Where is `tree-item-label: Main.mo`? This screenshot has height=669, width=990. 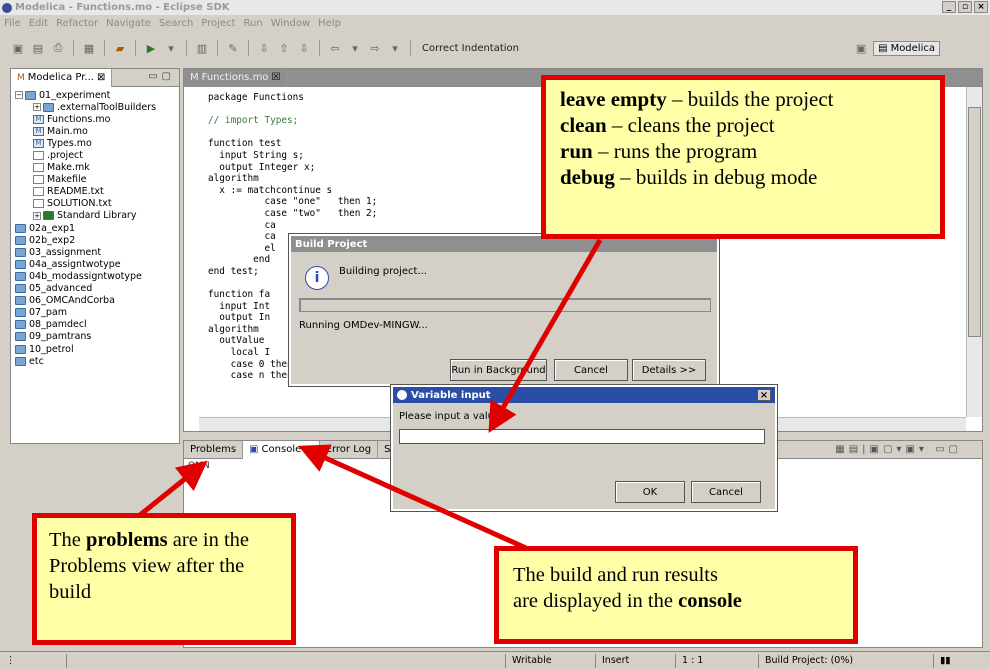
tree-item-label: Main.mo is located at coordinates (67, 131).